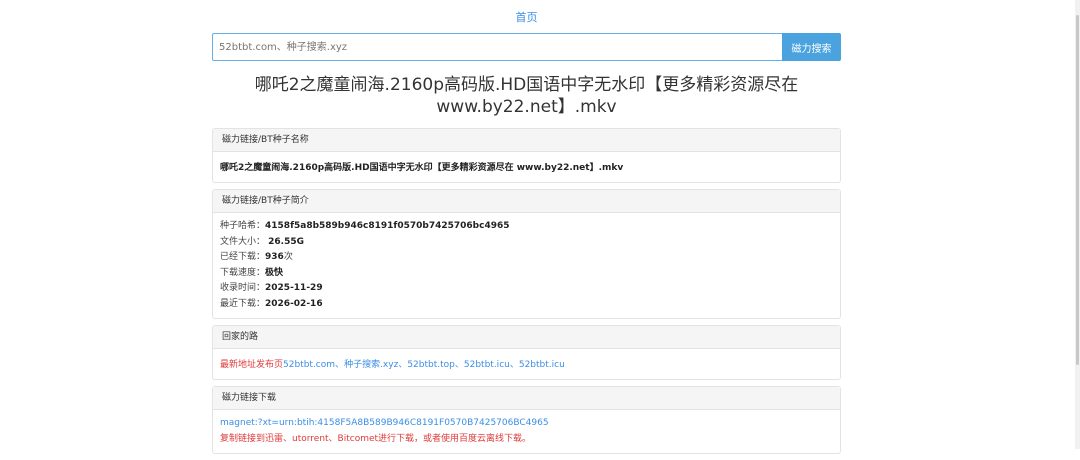  Describe the element at coordinates (243, 257) in the screenshot. I see `info-label: 已经下载：` at that location.